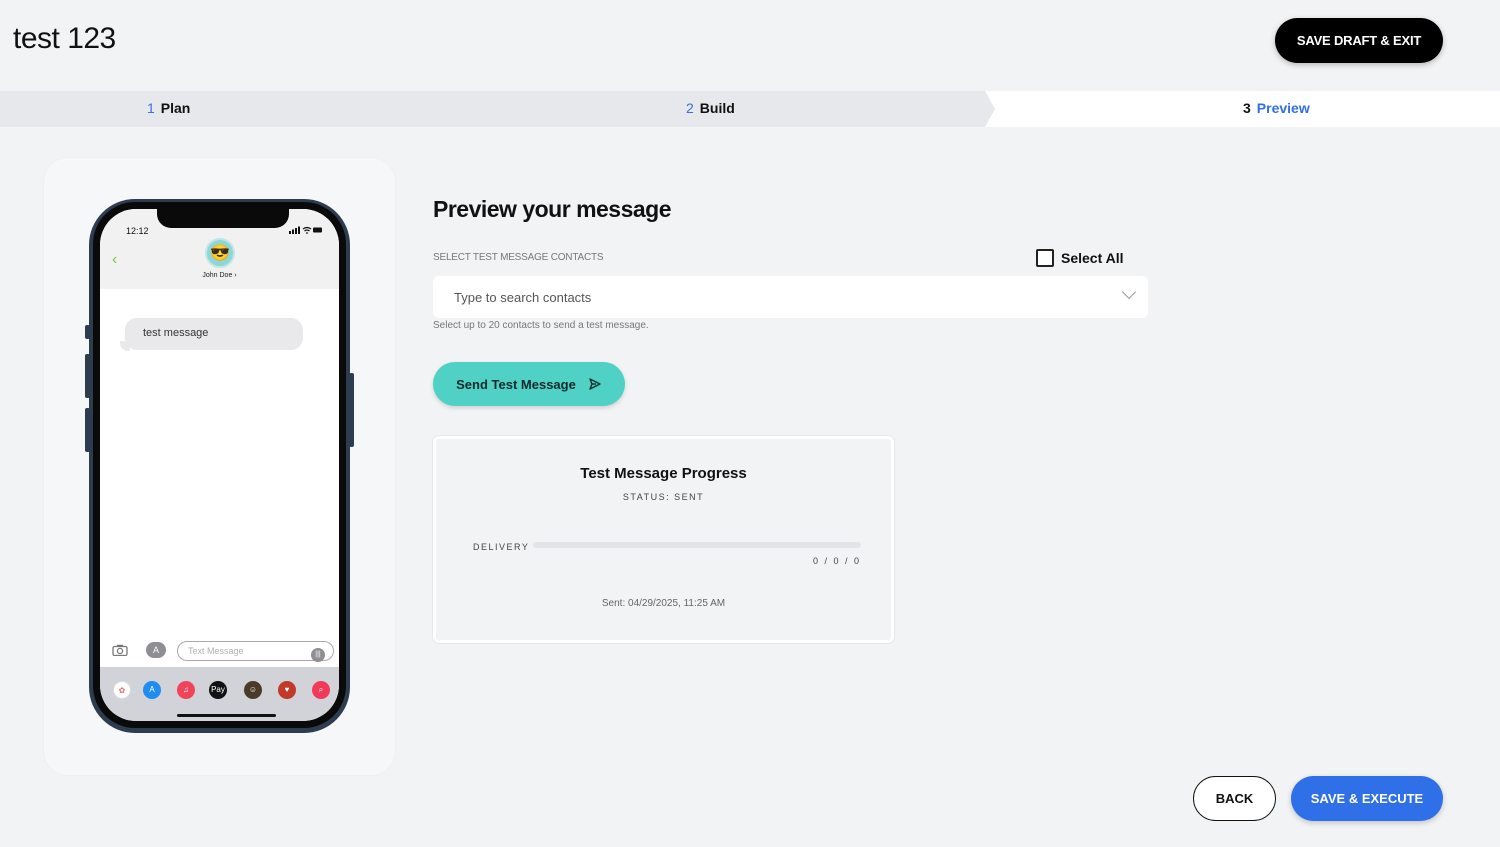  Describe the element at coordinates (1045, 258) in the screenshot. I see `checkbox-box` at that location.